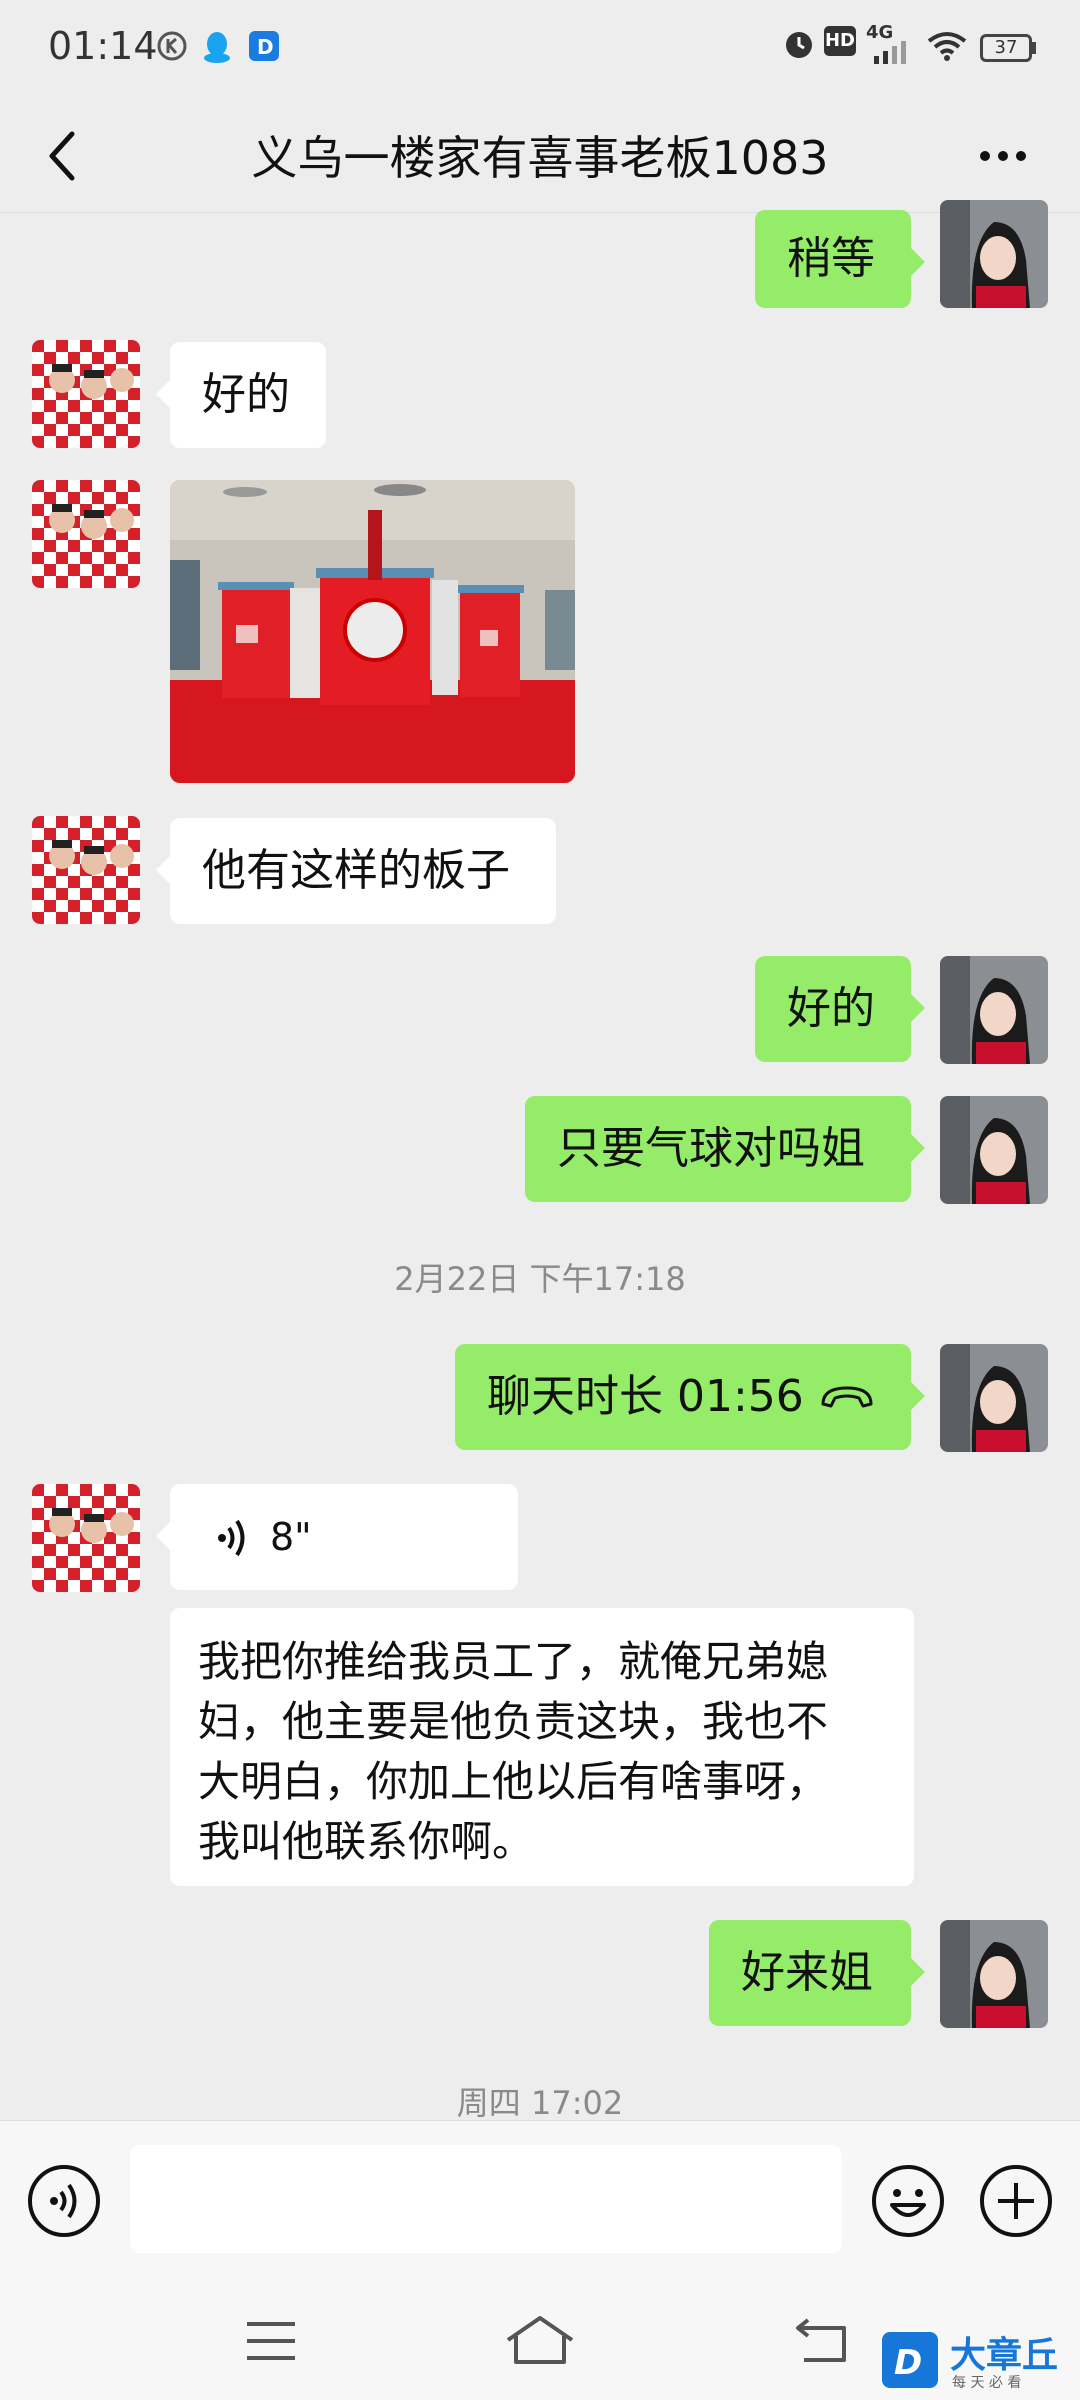 This screenshot has height=2400, width=1080. What do you see at coordinates (1003, 156) in the screenshot?
I see `more-options-icon` at bounding box center [1003, 156].